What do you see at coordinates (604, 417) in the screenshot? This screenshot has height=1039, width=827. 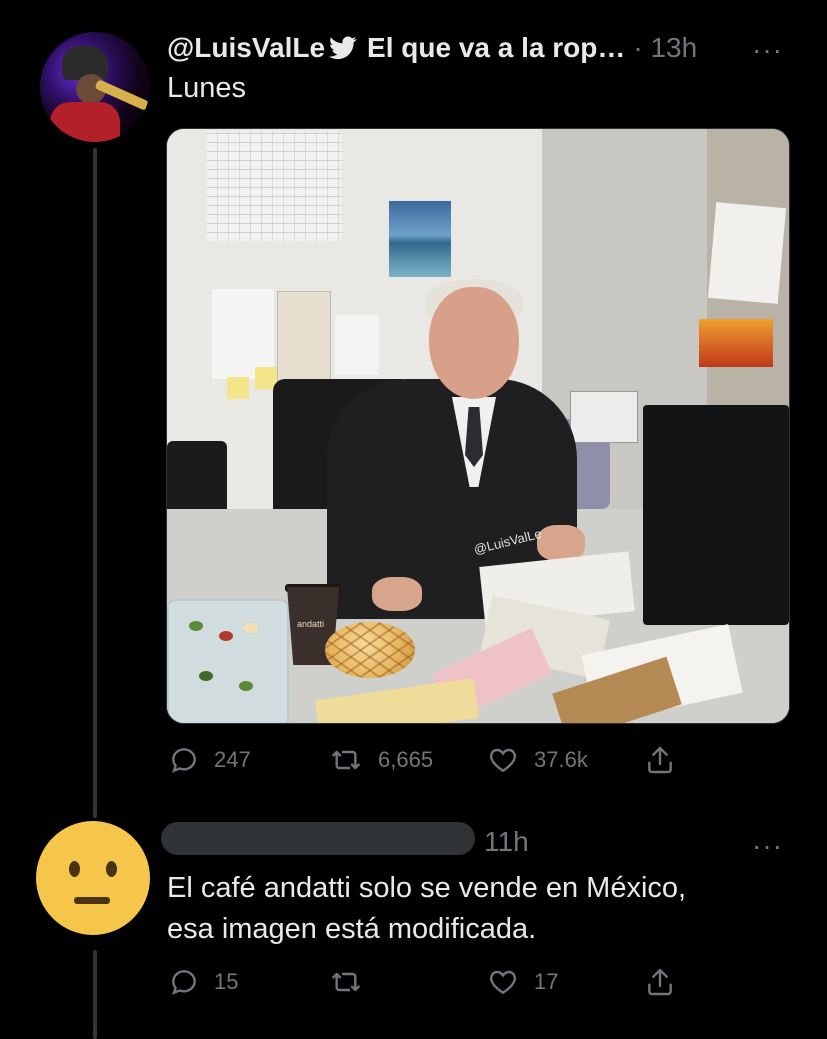 I see `printer` at bounding box center [604, 417].